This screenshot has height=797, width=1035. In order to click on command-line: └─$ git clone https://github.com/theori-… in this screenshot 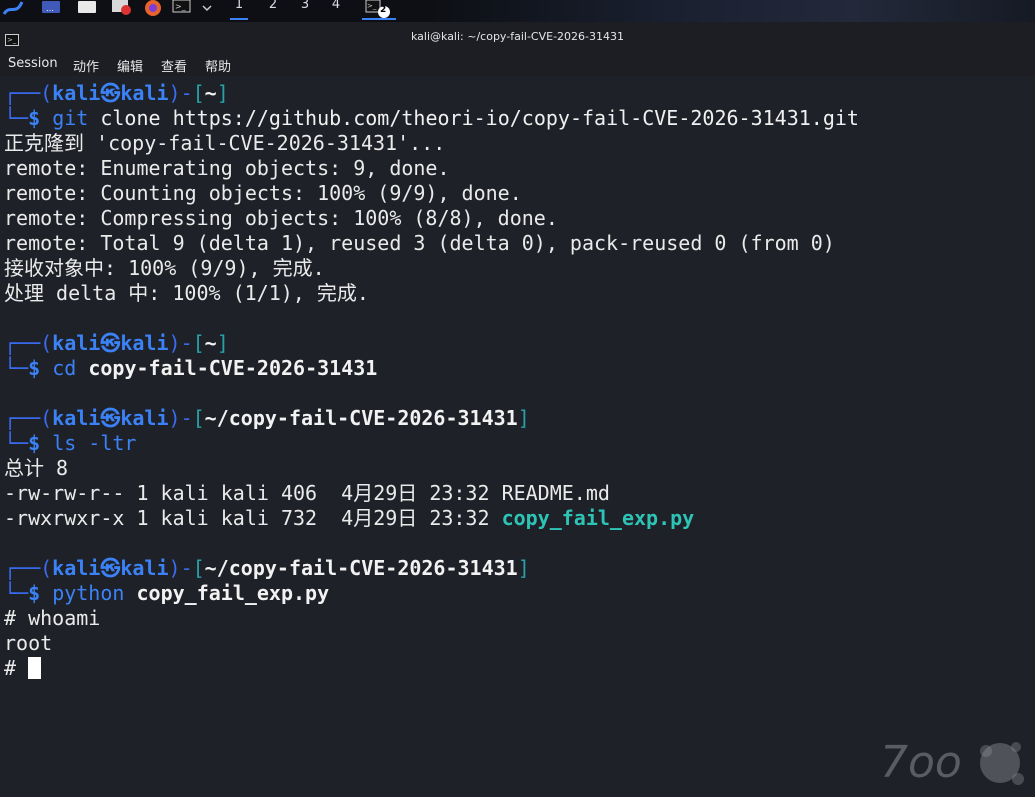, I will do `click(431, 118)`.